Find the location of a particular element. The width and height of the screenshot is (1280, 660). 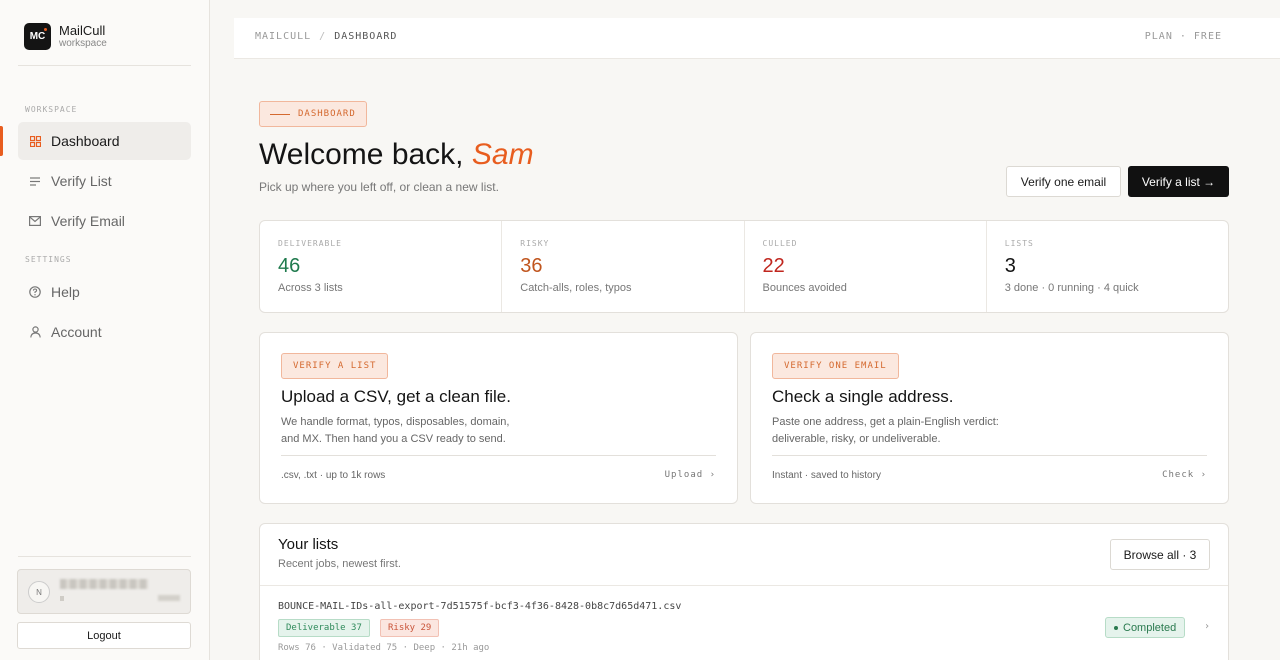

sidebar-item-dashboard: Dashboard is located at coordinates (104, 141).